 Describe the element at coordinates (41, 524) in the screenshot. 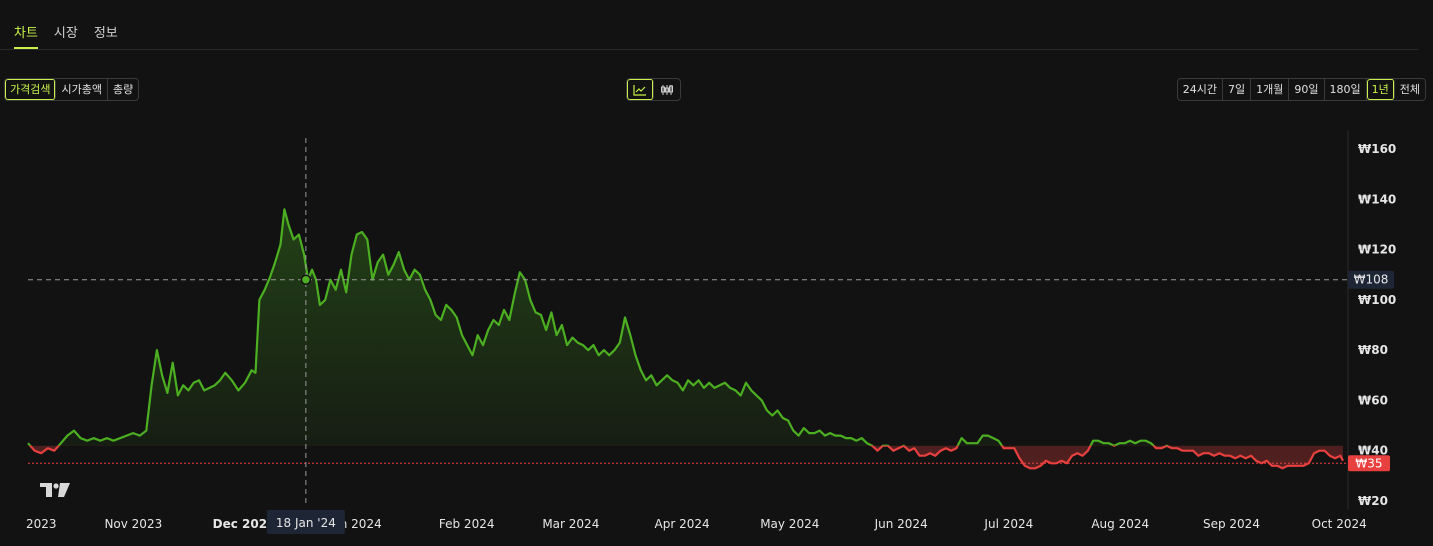

I see `x-tick-label: 2023` at that location.